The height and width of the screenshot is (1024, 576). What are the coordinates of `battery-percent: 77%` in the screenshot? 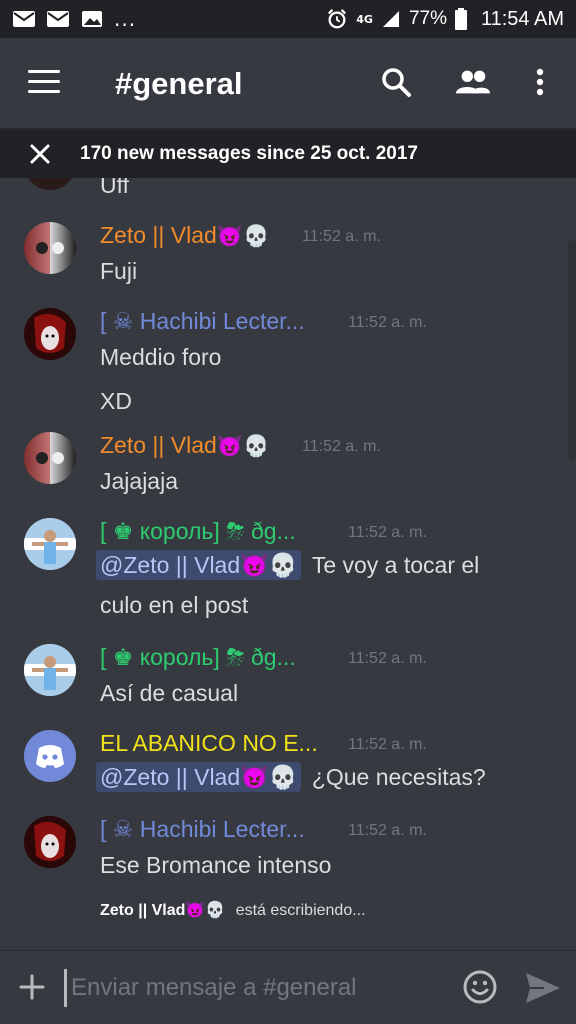 It's located at (427, 18).